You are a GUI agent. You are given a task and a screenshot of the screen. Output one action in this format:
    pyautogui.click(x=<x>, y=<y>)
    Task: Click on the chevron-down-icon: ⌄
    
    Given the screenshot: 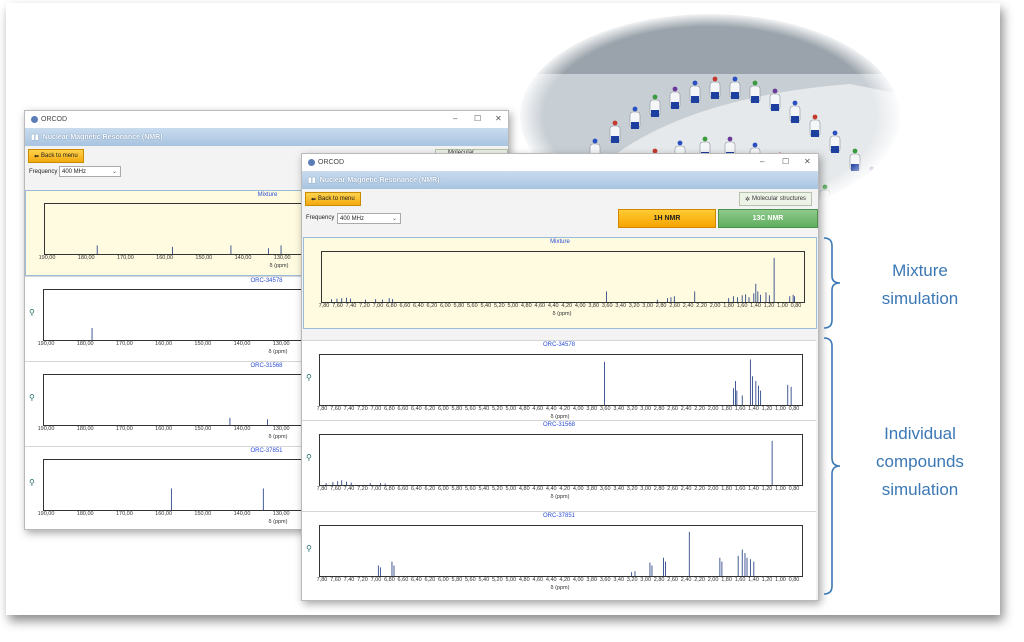 What is the action you would take?
    pyautogui.click(x=114, y=172)
    